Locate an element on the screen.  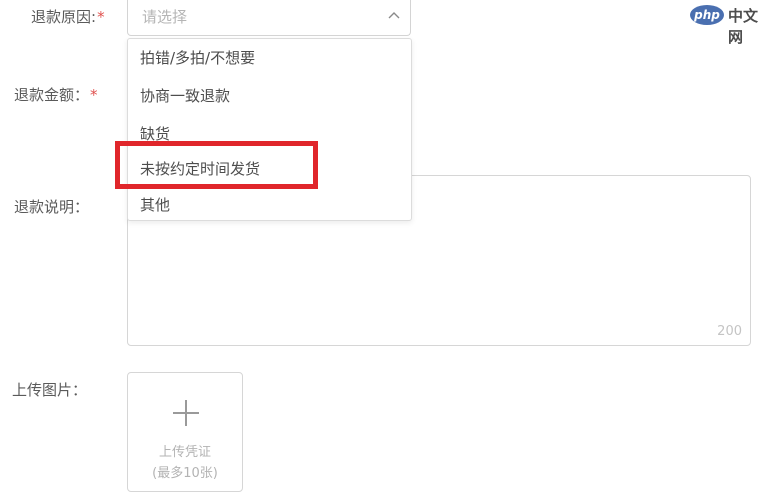
plus-icon is located at coordinates (186, 413).